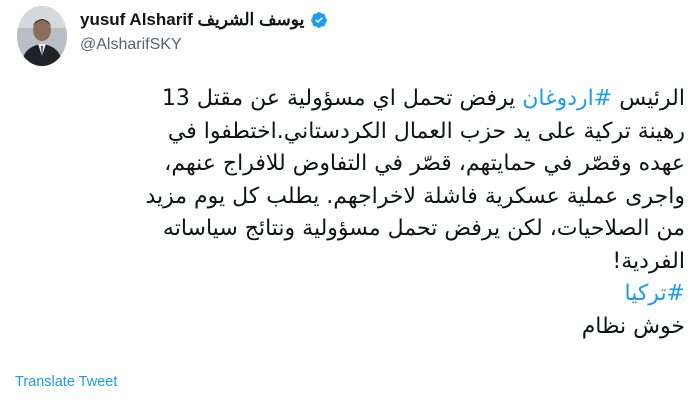  What do you see at coordinates (633, 326) in the screenshot?
I see `tweet-line-8: خوش نظام` at bounding box center [633, 326].